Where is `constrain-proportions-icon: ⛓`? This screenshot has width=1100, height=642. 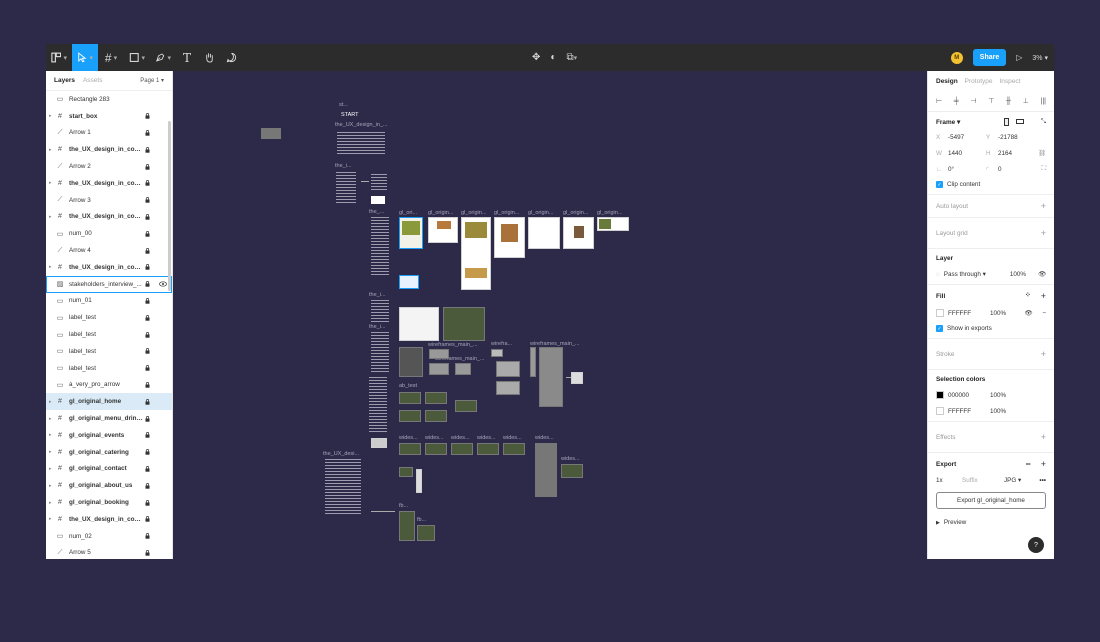
constrain-proportions-icon: ⛓ is located at coordinates (1042, 153).